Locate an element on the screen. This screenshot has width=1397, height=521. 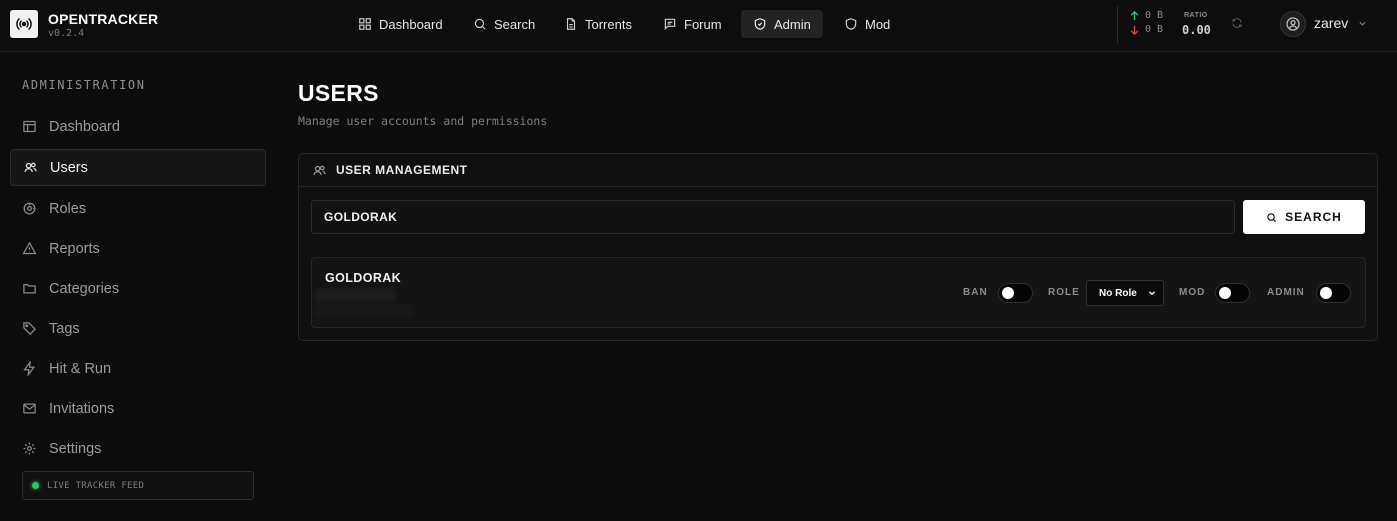
sidebar-item-label: Invitations is located at coordinates (82, 408).